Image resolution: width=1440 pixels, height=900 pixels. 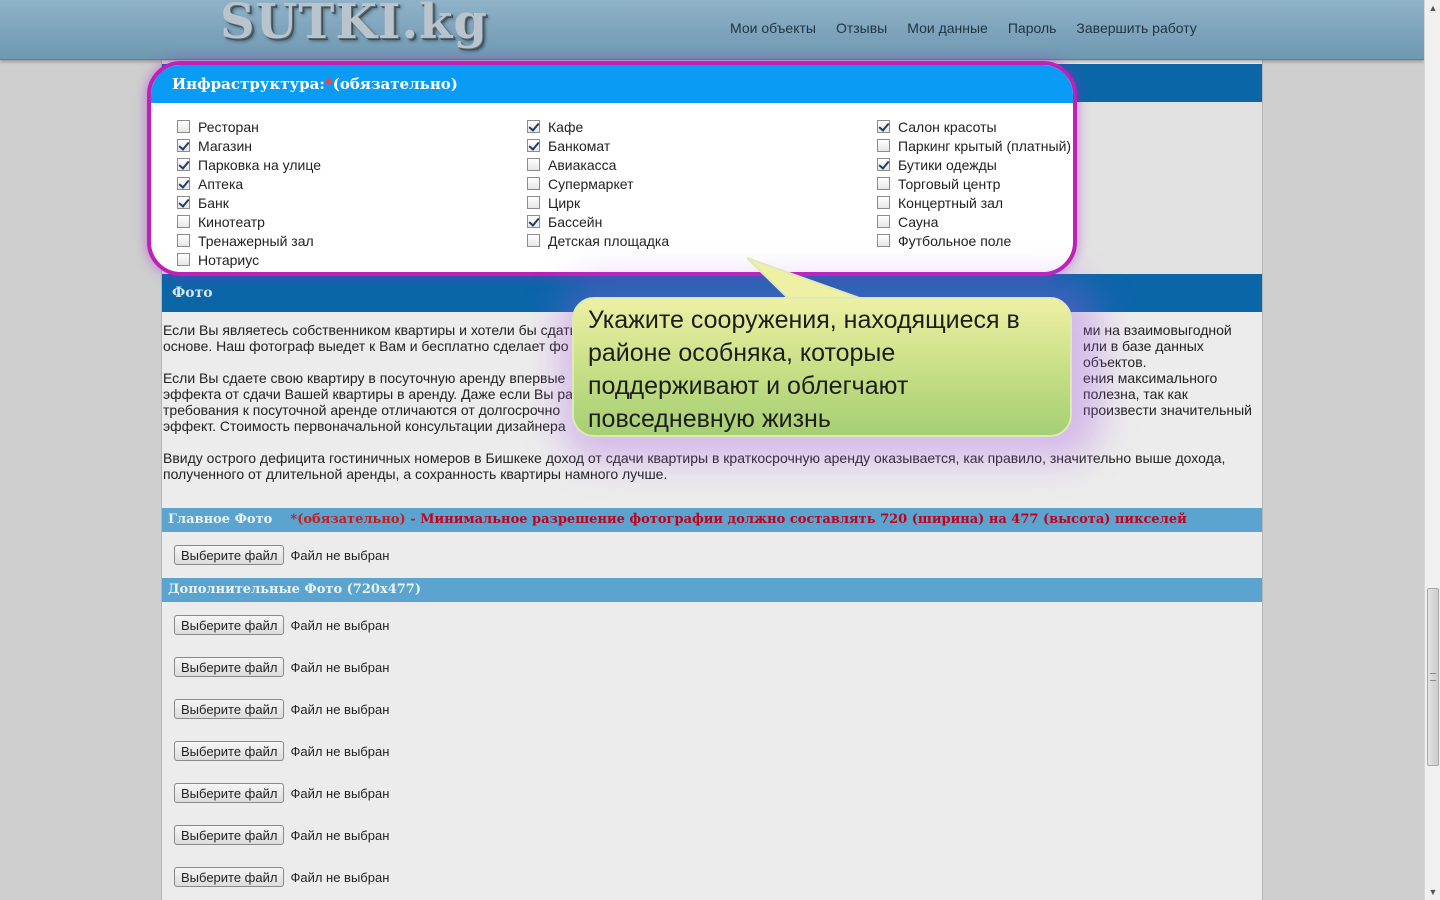 What do you see at coordinates (598, 202) in the screenshot?
I see `infrastructure-option: Цирк` at bounding box center [598, 202].